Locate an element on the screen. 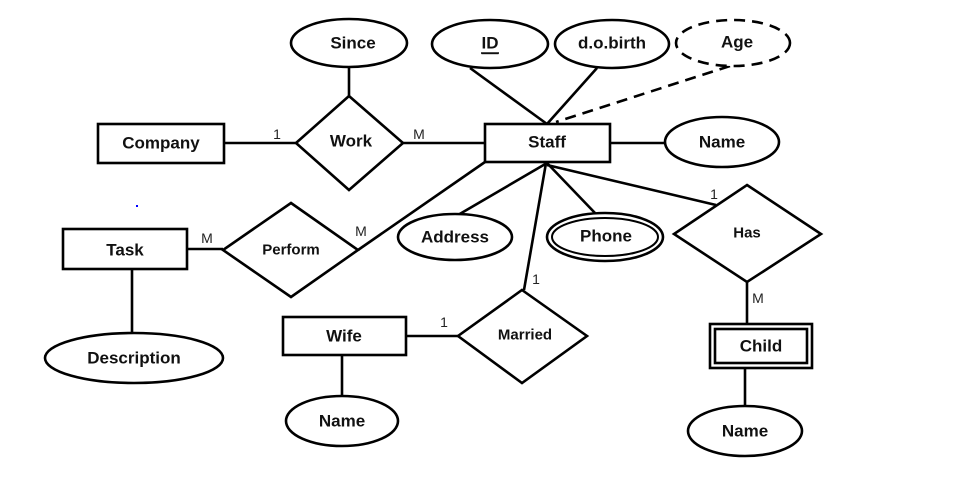 This screenshot has height=503, width=975. attribute-wife-name-label: Name is located at coordinates (342, 421).